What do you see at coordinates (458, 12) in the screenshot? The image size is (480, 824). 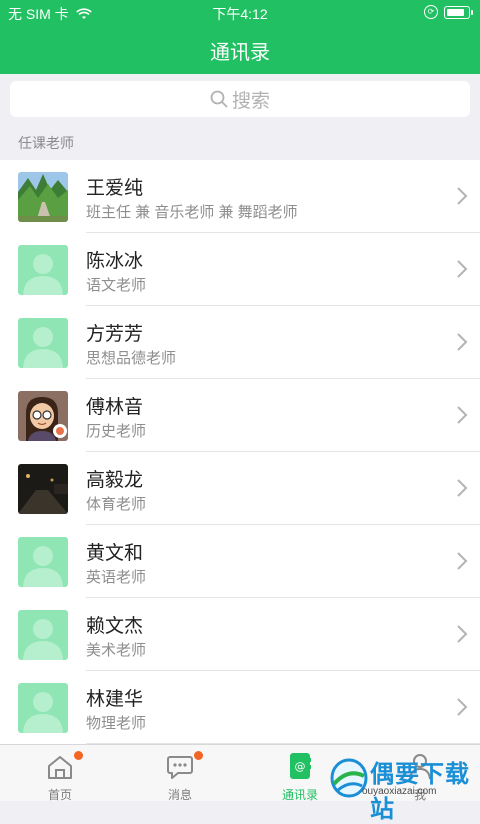 I see `battery-icon` at bounding box center [458, 12].